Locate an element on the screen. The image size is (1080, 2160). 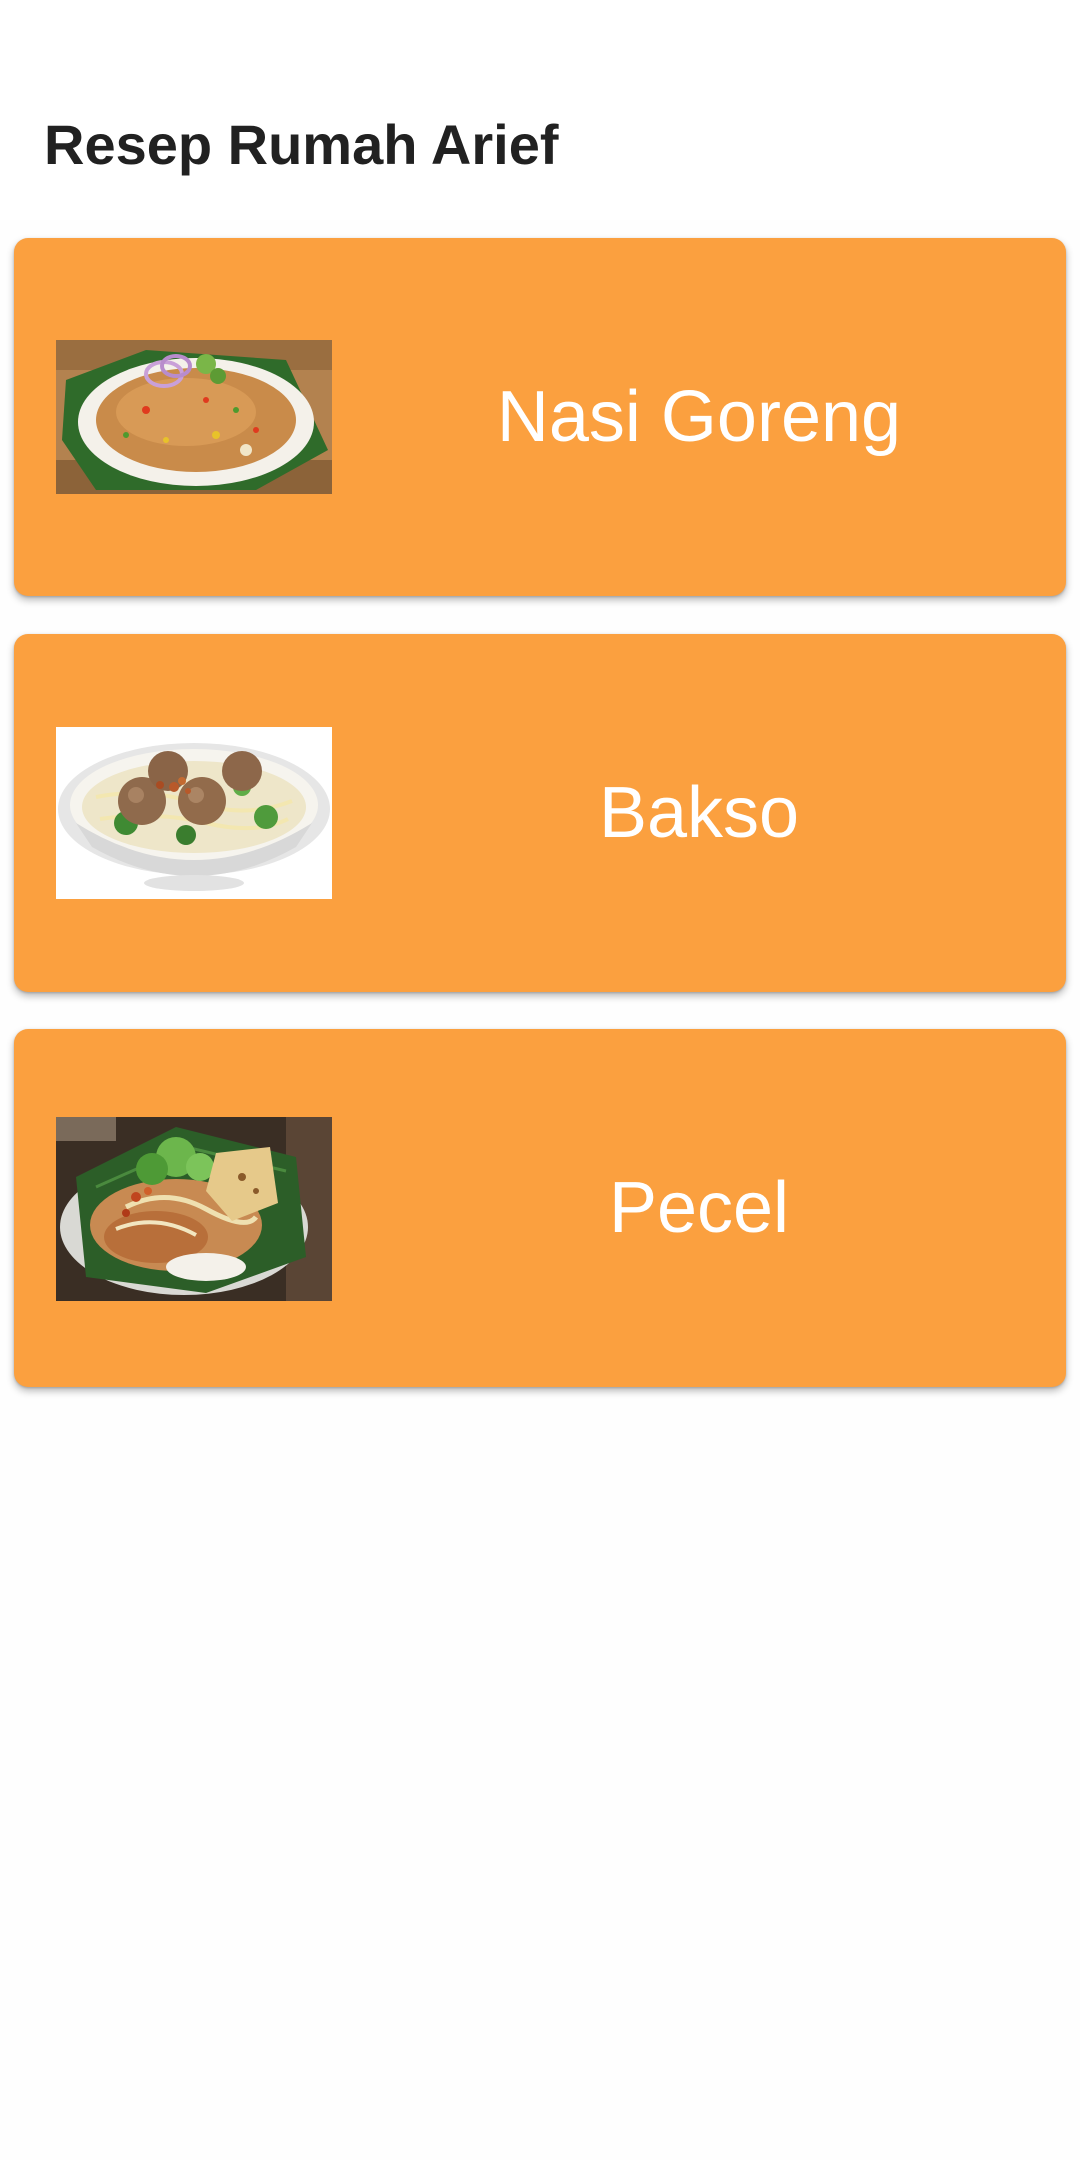
page-title: Resep Rumah Arief is located at coordinates (301, 144).